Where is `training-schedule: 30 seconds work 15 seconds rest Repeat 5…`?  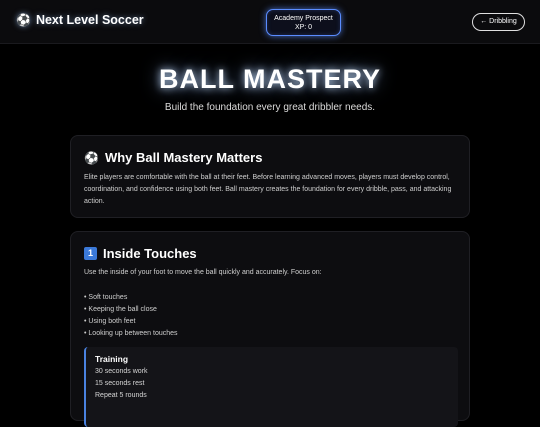 training-schedule: 30 seconds work 15 seconds rest Repeat 5… is located at coordinates (121, 384).